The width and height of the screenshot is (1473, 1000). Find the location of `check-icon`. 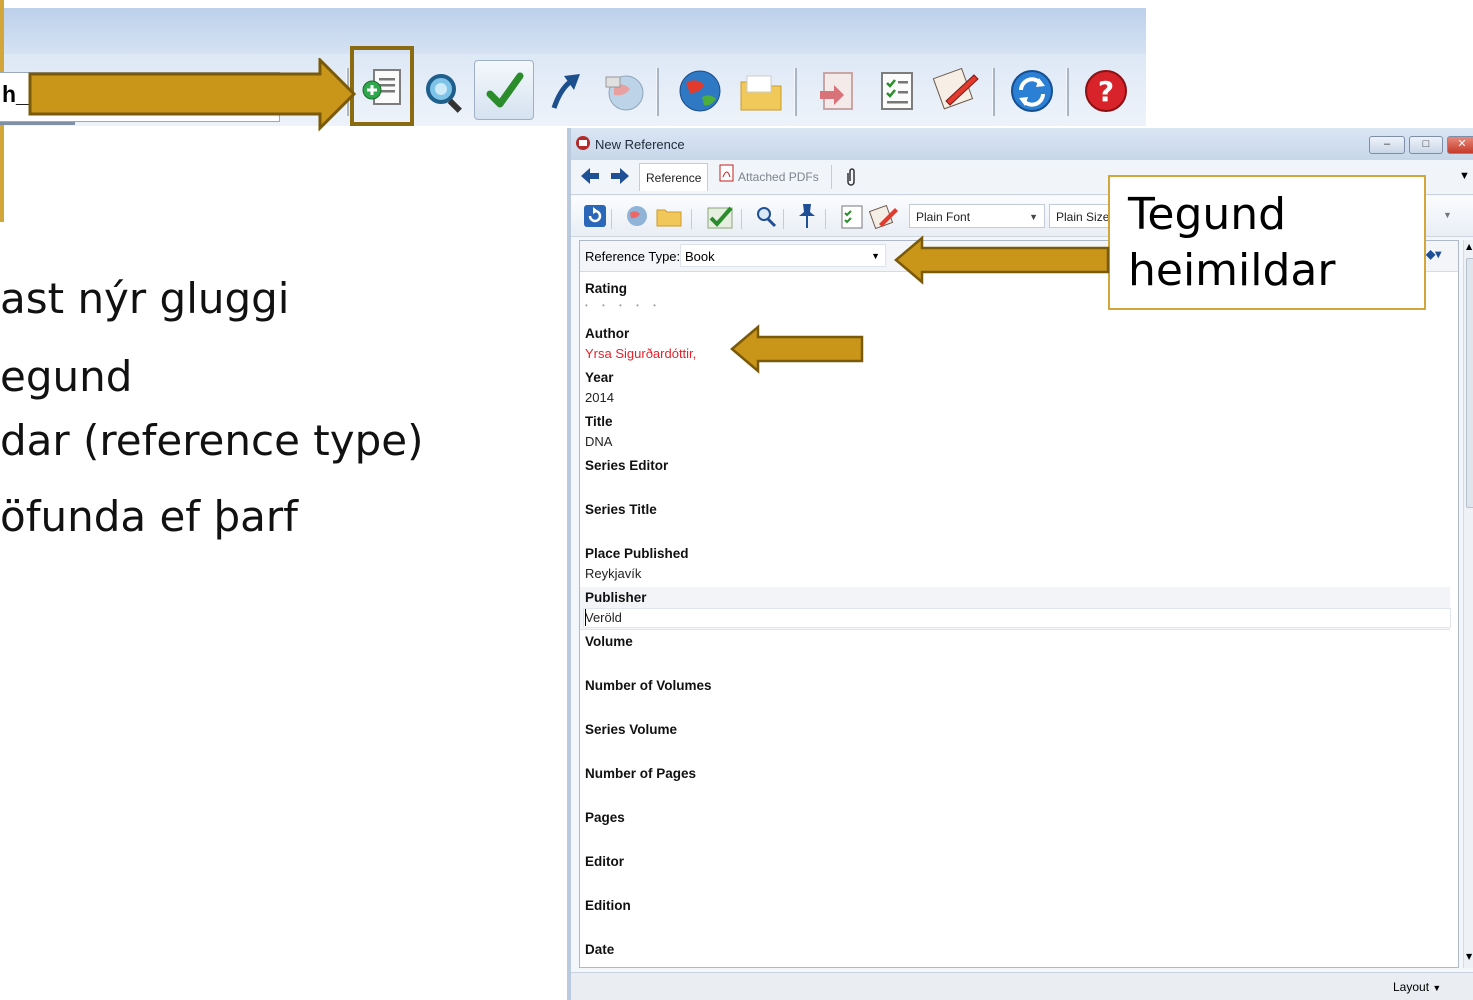

check-icon is located at coordinates (504, 90).